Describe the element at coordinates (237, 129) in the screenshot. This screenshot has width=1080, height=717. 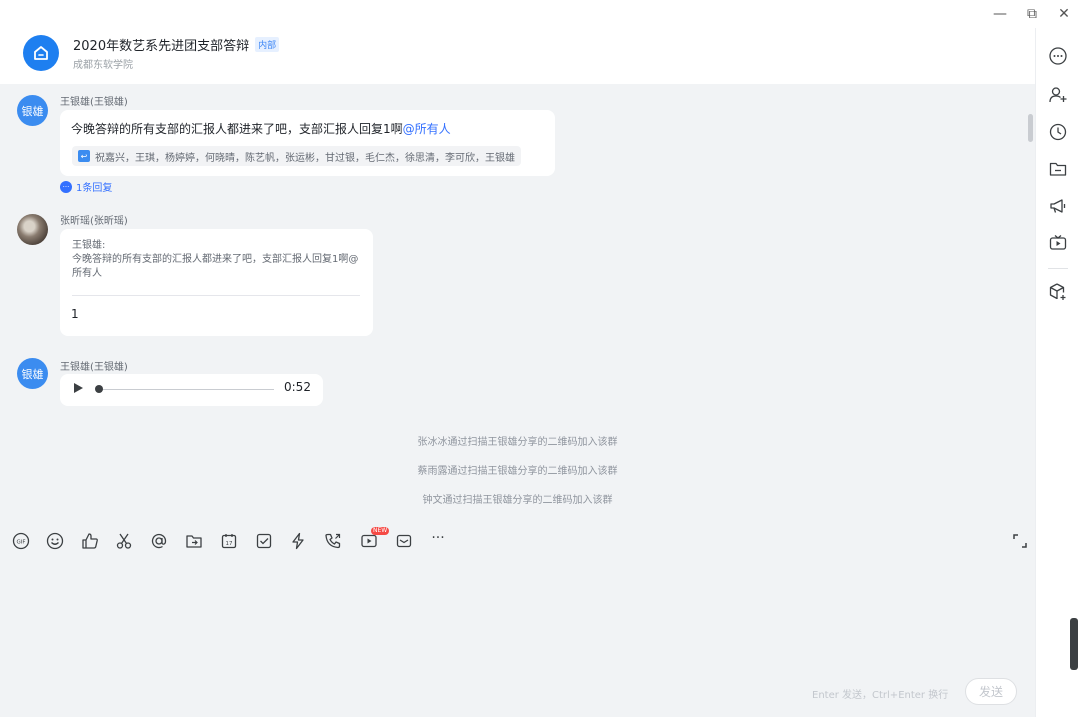
I see `message-content: 今晚答辩的所有支部的汇报人都进来了吧，支部汇报人回复1啊` at that location.